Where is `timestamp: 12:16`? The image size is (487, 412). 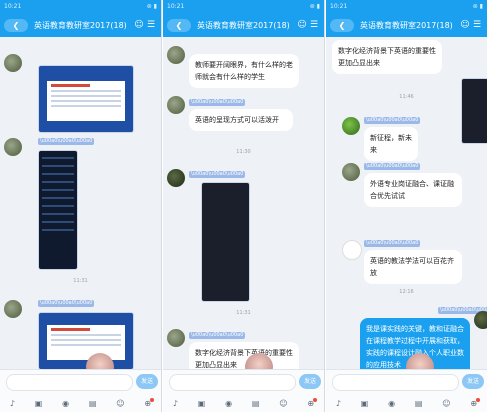
timestamp: 12:16 is located at coordinates (406, 292).